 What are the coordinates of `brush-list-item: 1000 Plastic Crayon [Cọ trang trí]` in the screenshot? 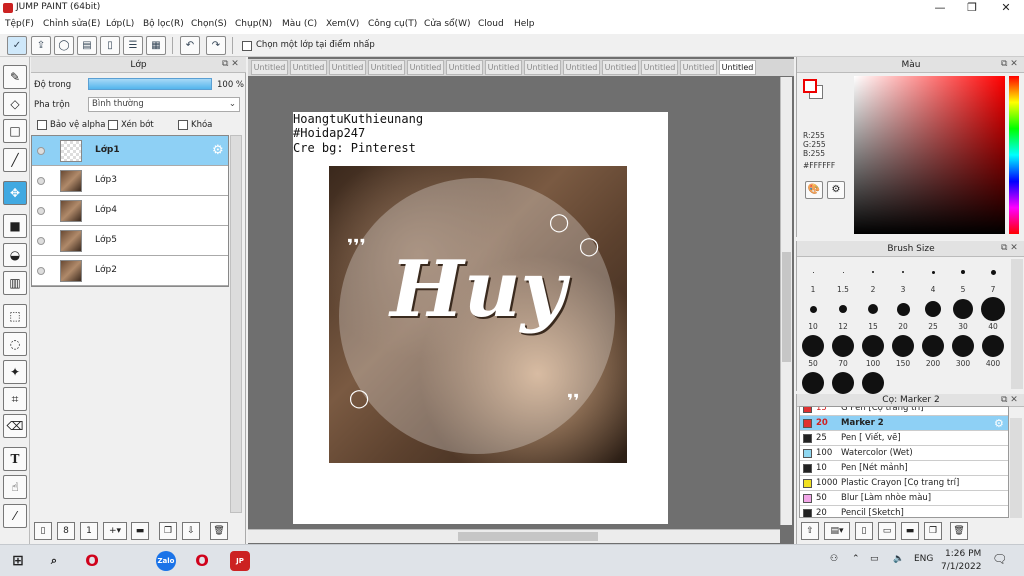 It's located at (904, 483).